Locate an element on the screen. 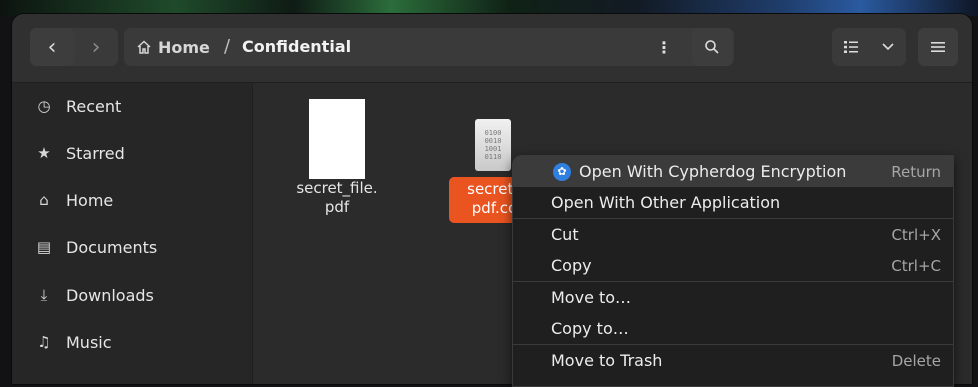 The image size is (978, 387). sidebar-item-recent: ◷ Recent is located at coordinates (132, 106).